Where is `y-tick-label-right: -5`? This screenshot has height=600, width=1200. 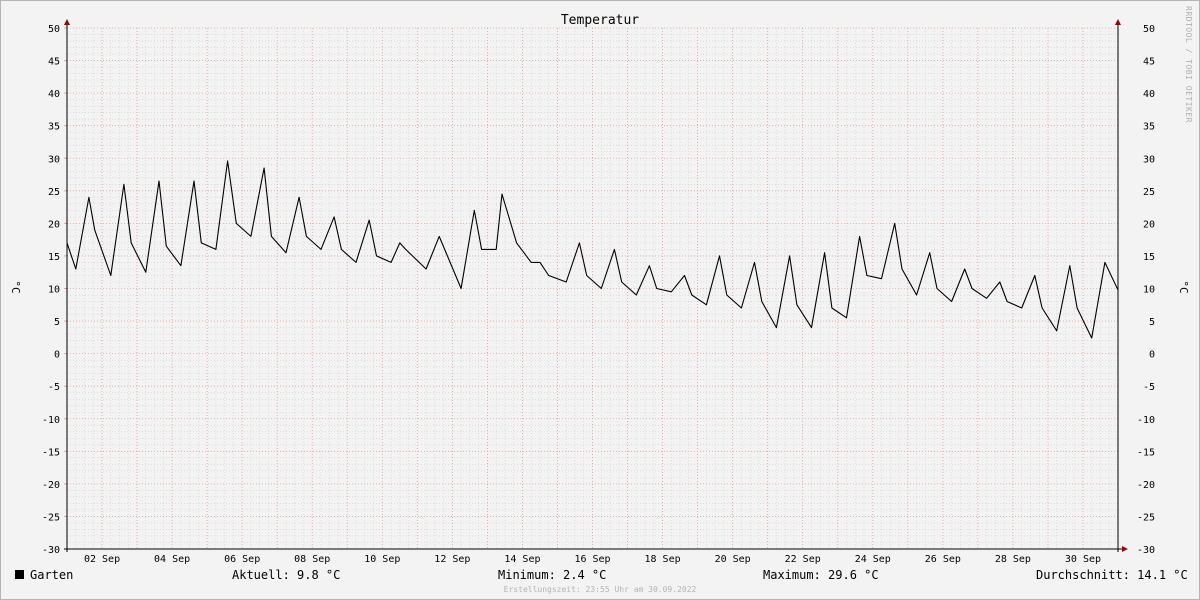 y-tick-label-right: -5 is located at coordinates (1149, 387).